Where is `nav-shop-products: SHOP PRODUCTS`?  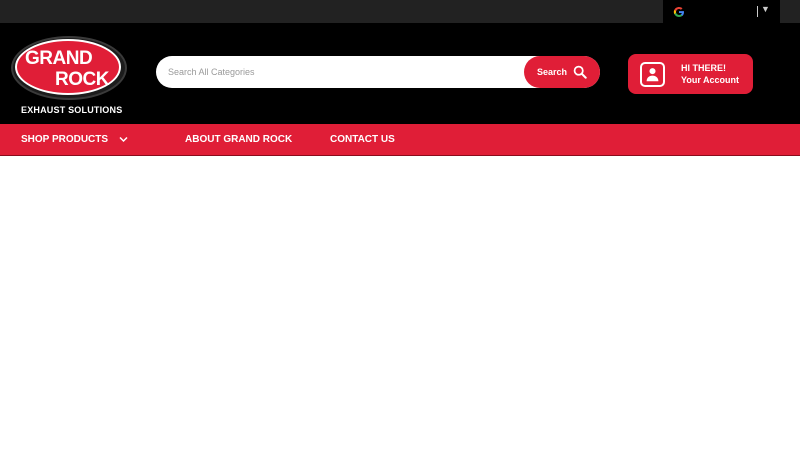 nav-shop-products: SHOP PRODUCTS is located at coordinates (64, 140).